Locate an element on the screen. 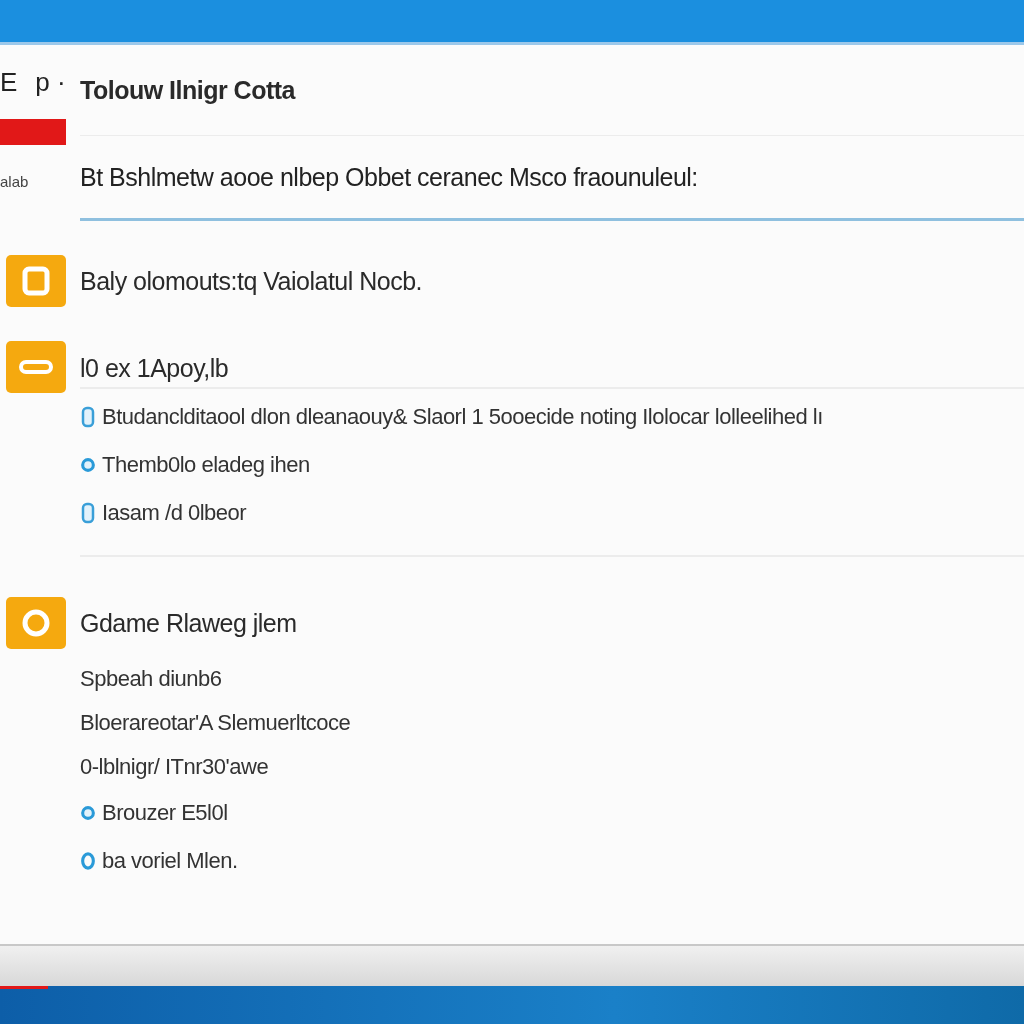  list-text: Iasam /d 0lbeor is located at coordinates (174, 513).